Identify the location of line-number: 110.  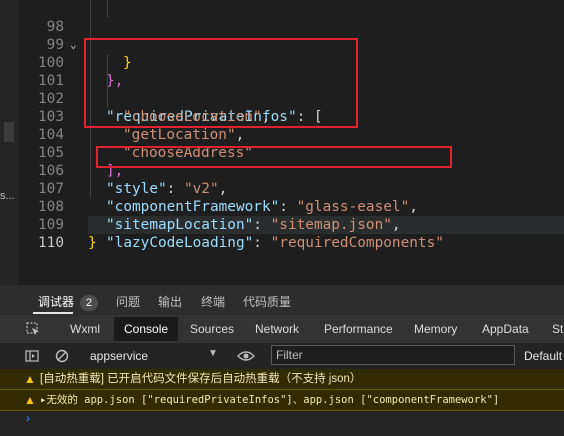
(51, 243).